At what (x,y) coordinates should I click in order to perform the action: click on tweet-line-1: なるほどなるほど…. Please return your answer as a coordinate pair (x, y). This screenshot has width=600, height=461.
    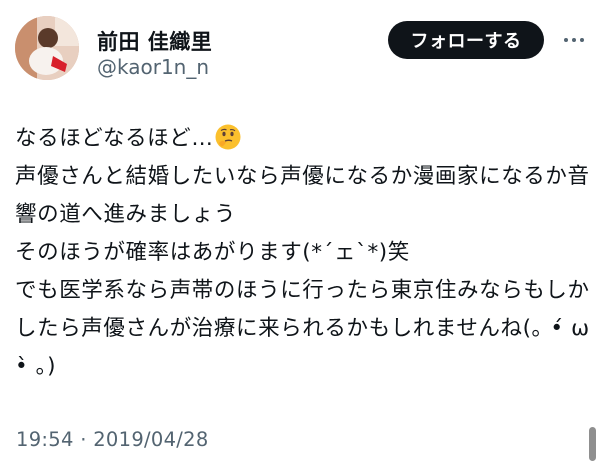
    Looking at the image, I should click on (114, 138).